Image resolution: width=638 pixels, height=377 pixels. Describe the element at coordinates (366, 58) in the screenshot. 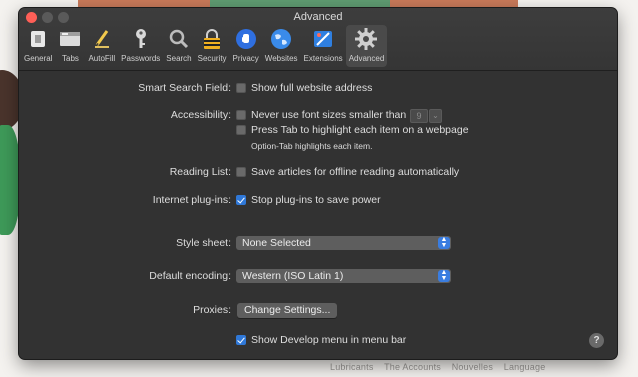

I see `tab-label: Advanced` at that location.